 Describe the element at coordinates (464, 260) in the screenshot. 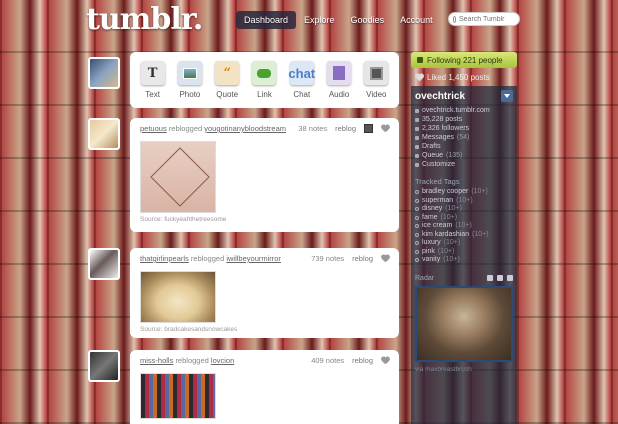

I see `tag-item: vanity (10+)` at that location.